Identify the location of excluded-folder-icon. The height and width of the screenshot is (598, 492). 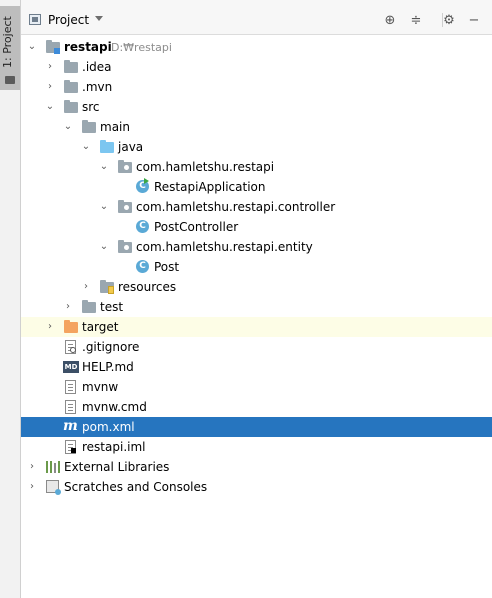
(71, 327).